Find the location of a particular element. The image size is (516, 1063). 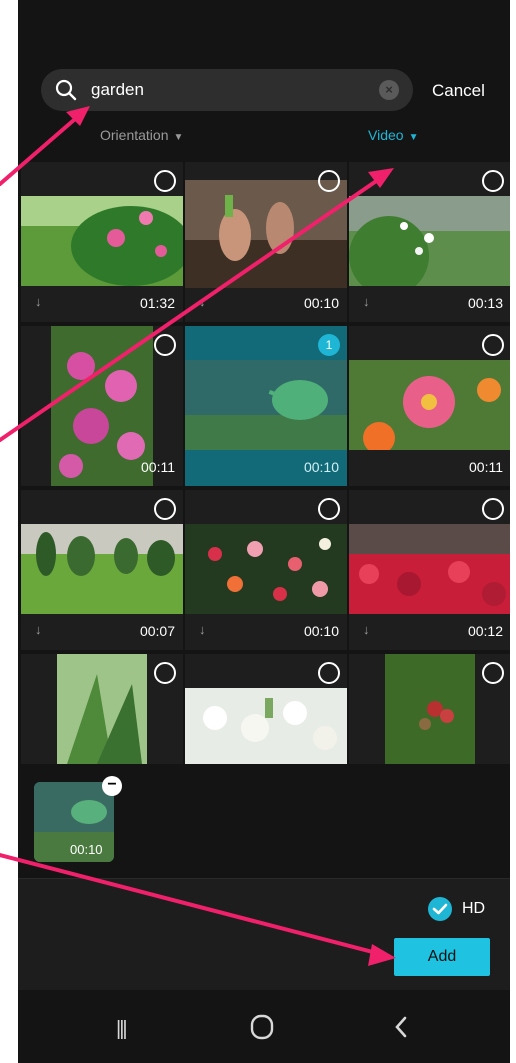

remove-clip-icon: − is located at coordinates (112, 786).